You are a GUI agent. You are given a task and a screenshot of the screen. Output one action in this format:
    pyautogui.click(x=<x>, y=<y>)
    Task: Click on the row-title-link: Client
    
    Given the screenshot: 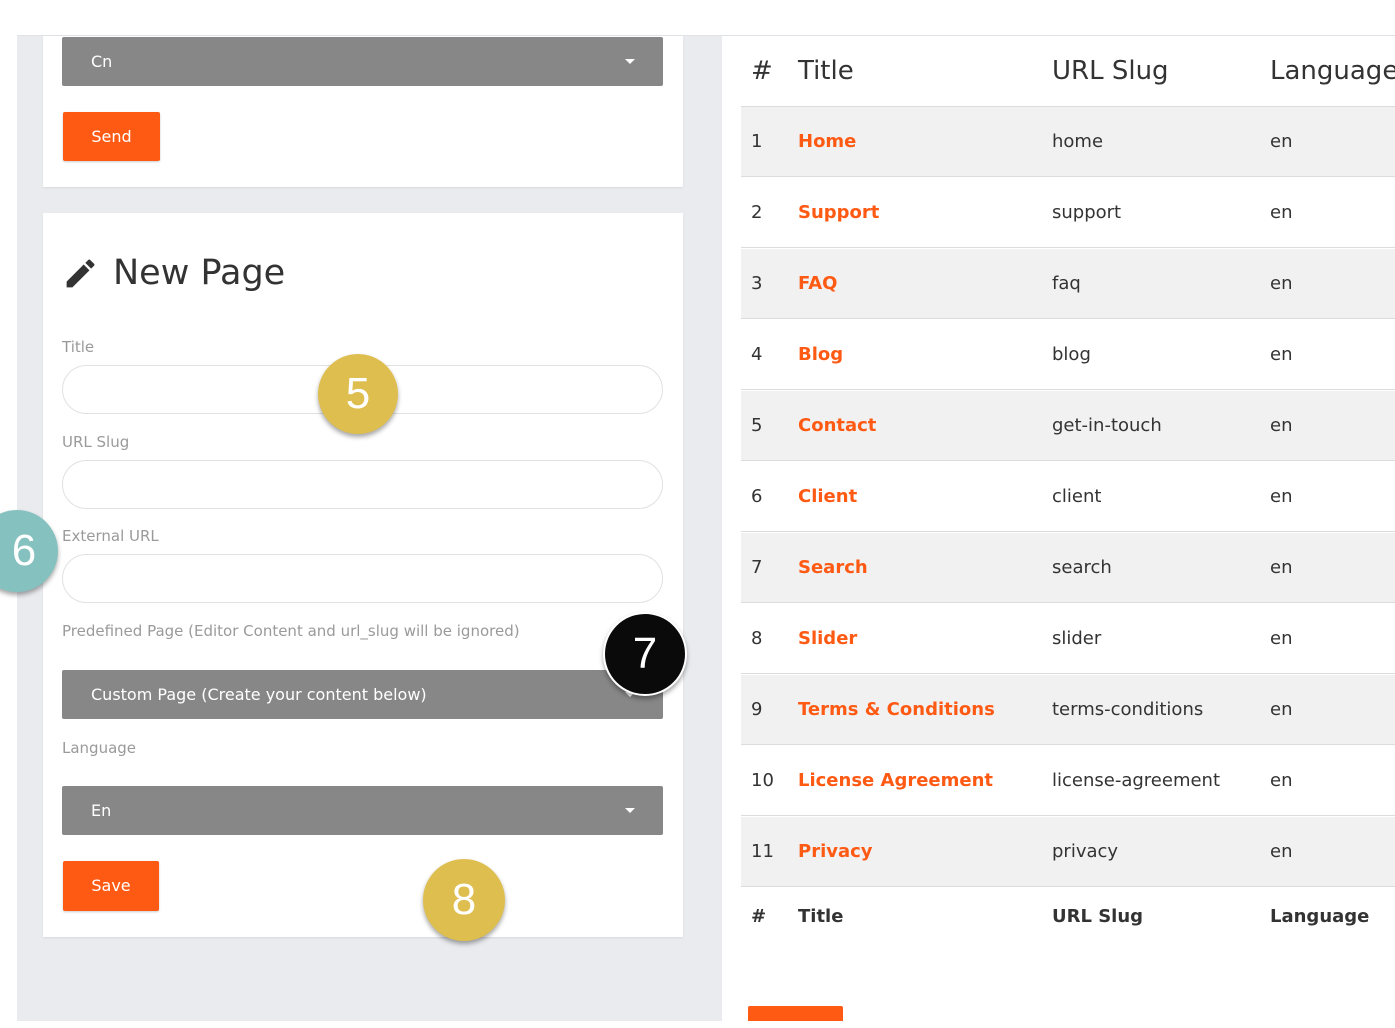 What is the action you would take?
    pyautogui.click(x=827, y=496)
    